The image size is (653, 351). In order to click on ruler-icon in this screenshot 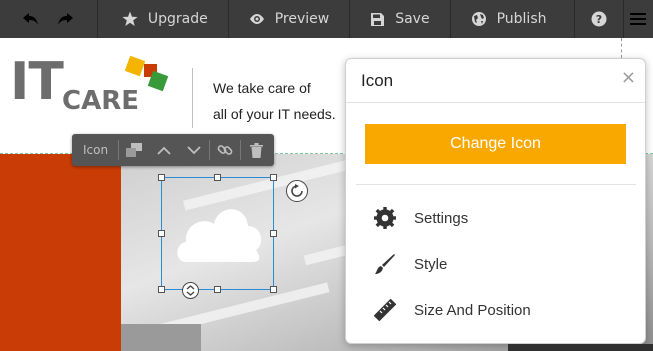, I will do `click(385, 310)`.